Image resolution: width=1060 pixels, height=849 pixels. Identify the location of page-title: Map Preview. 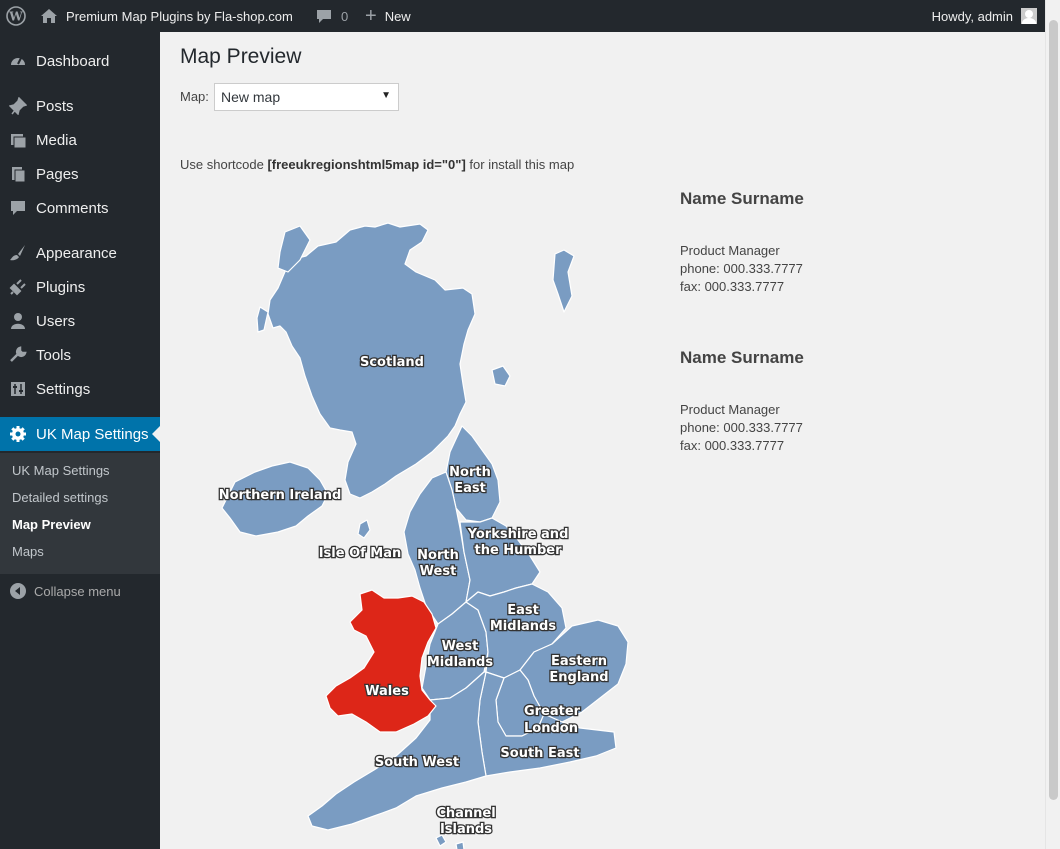
(241, 56).